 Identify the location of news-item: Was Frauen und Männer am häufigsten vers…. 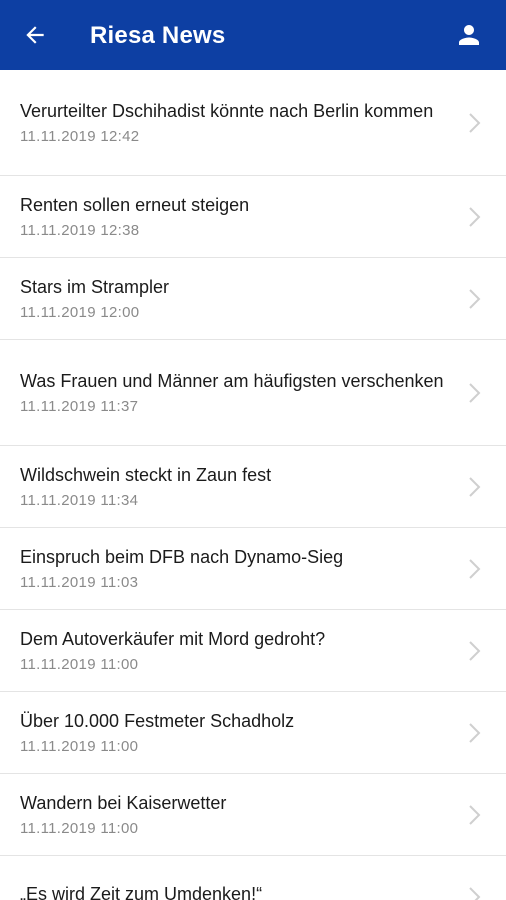
(253, 393).